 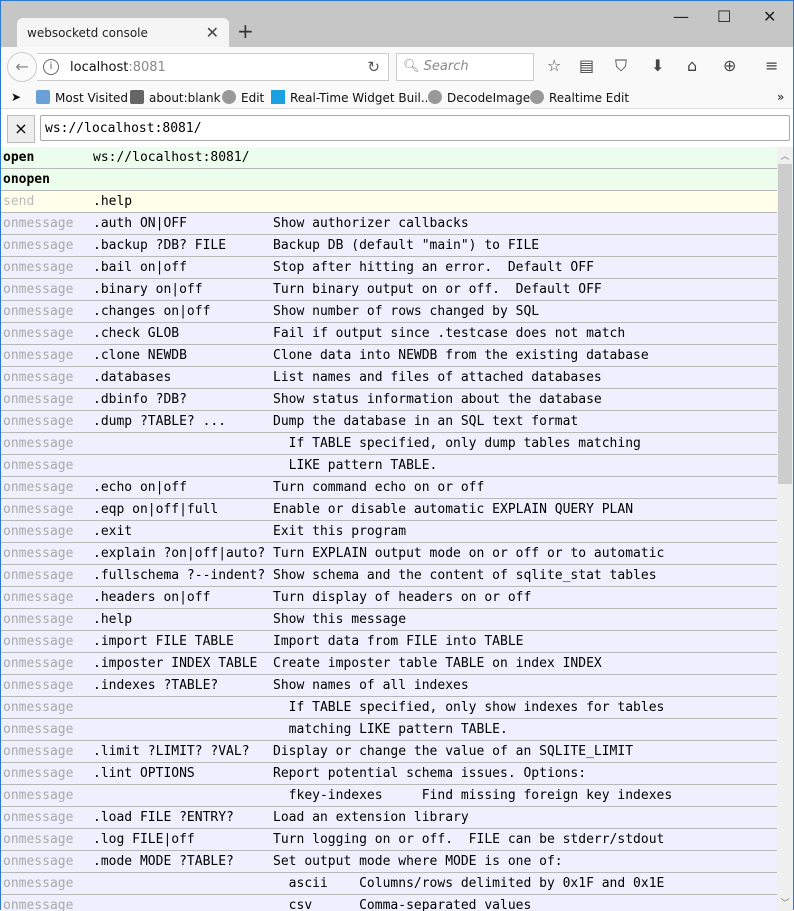 I want to click on log-row: send .help, so click(x=389, y=202).